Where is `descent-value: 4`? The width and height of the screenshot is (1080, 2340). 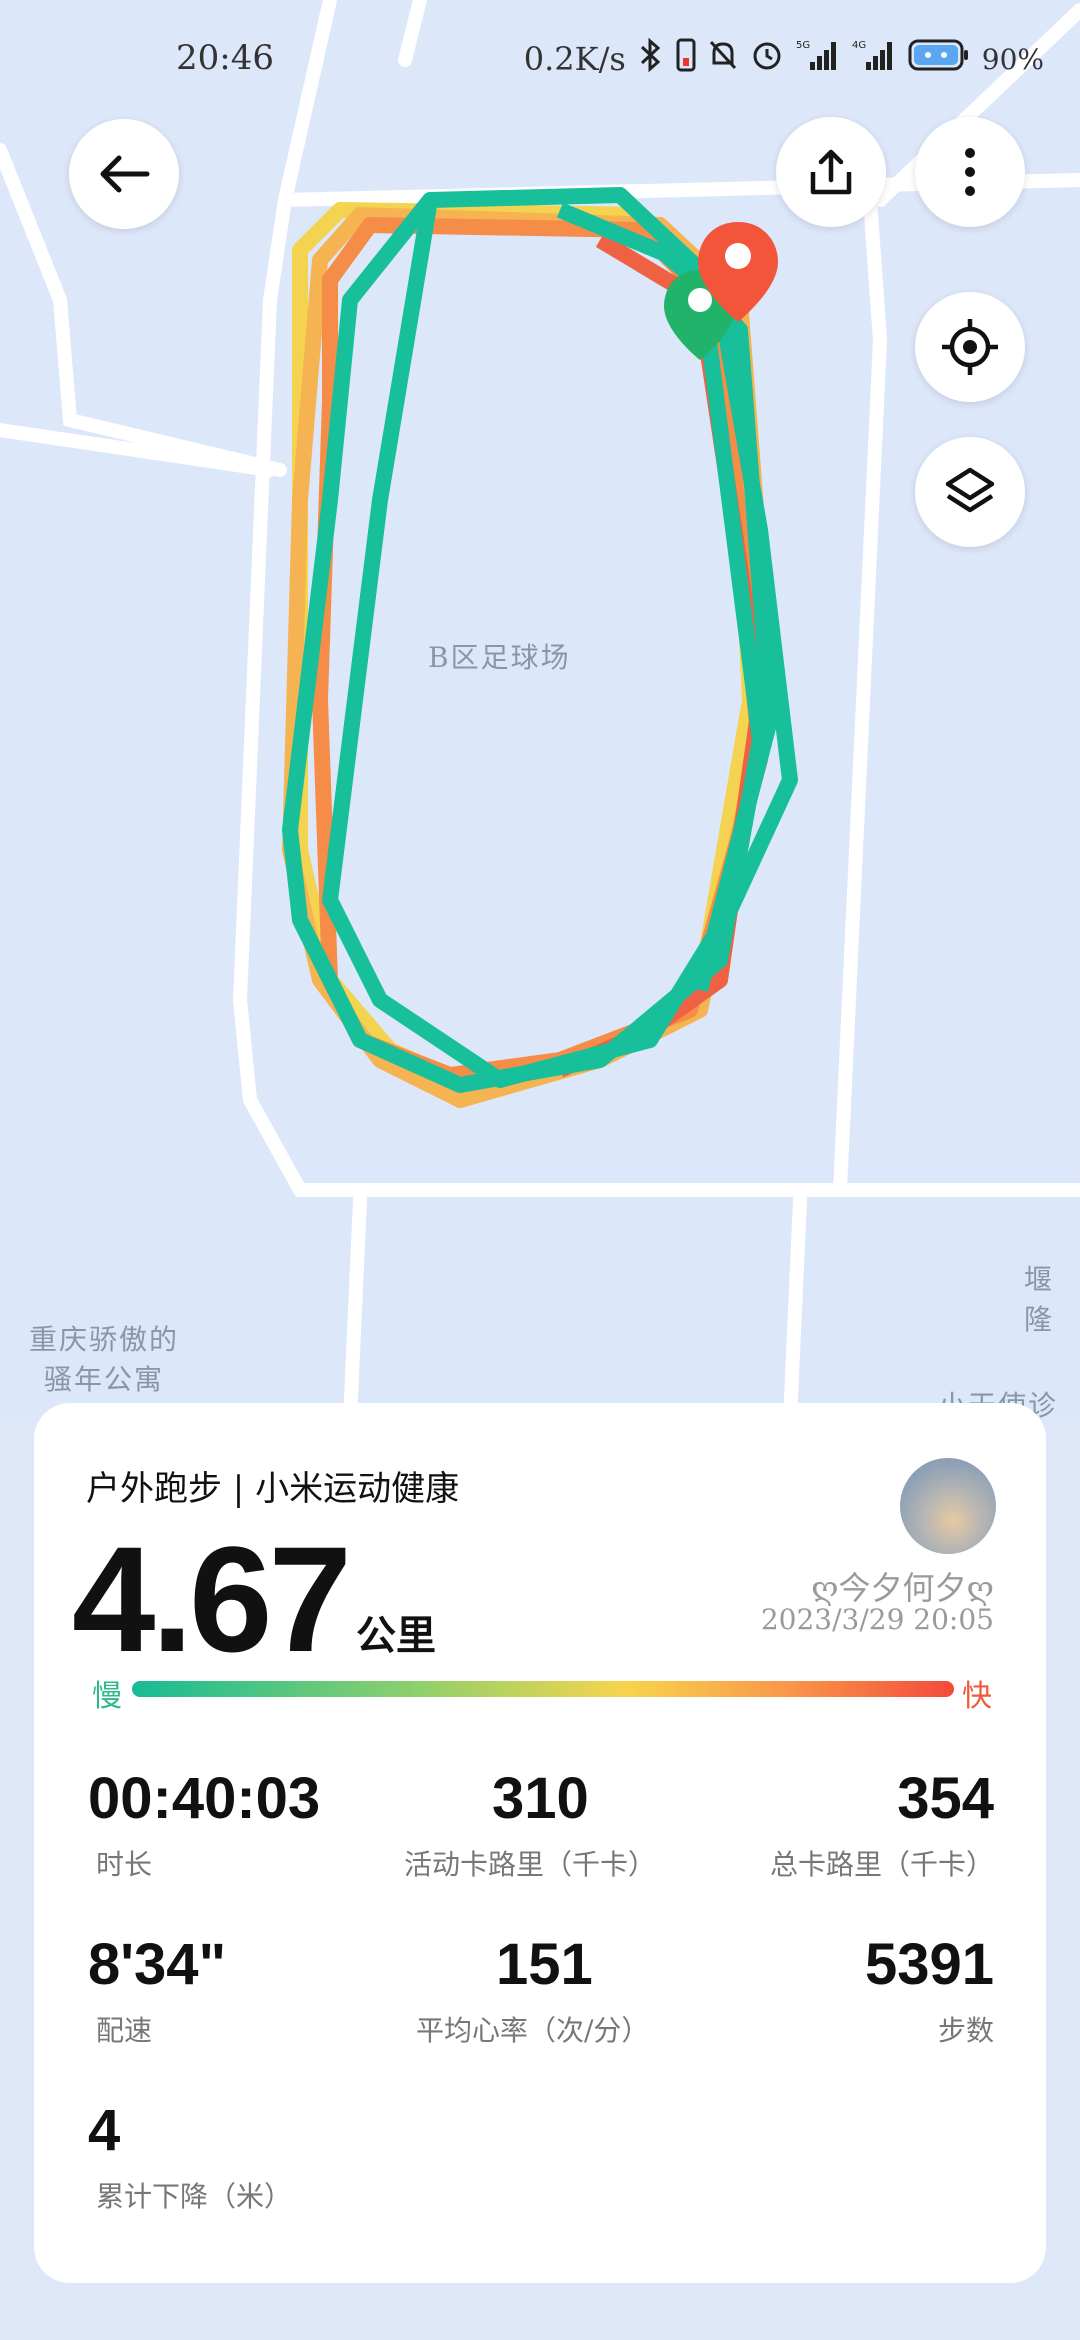 descent-value: 4 is located at coordinates (104, 2130).